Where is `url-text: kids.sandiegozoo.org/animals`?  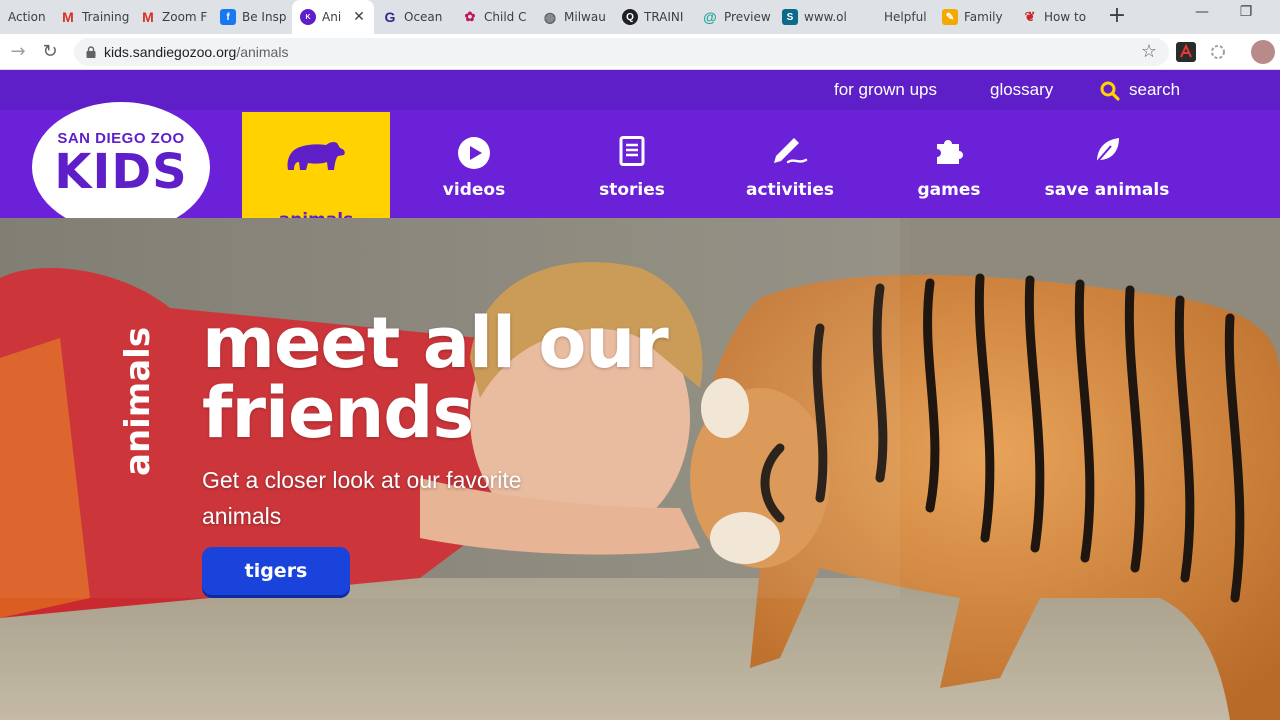 url-text: kids.sandiegozoo.org/animals is located at coordinates (196, 52).